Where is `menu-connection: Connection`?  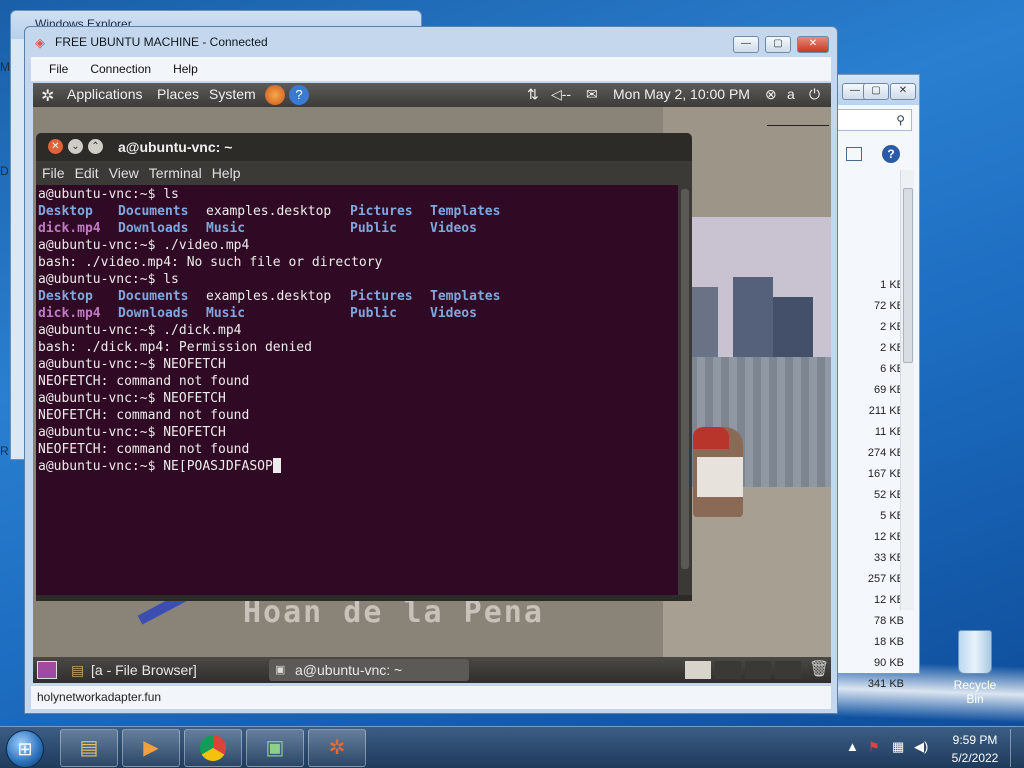
menu-connection: Connection is located at coordinates (120, 69).